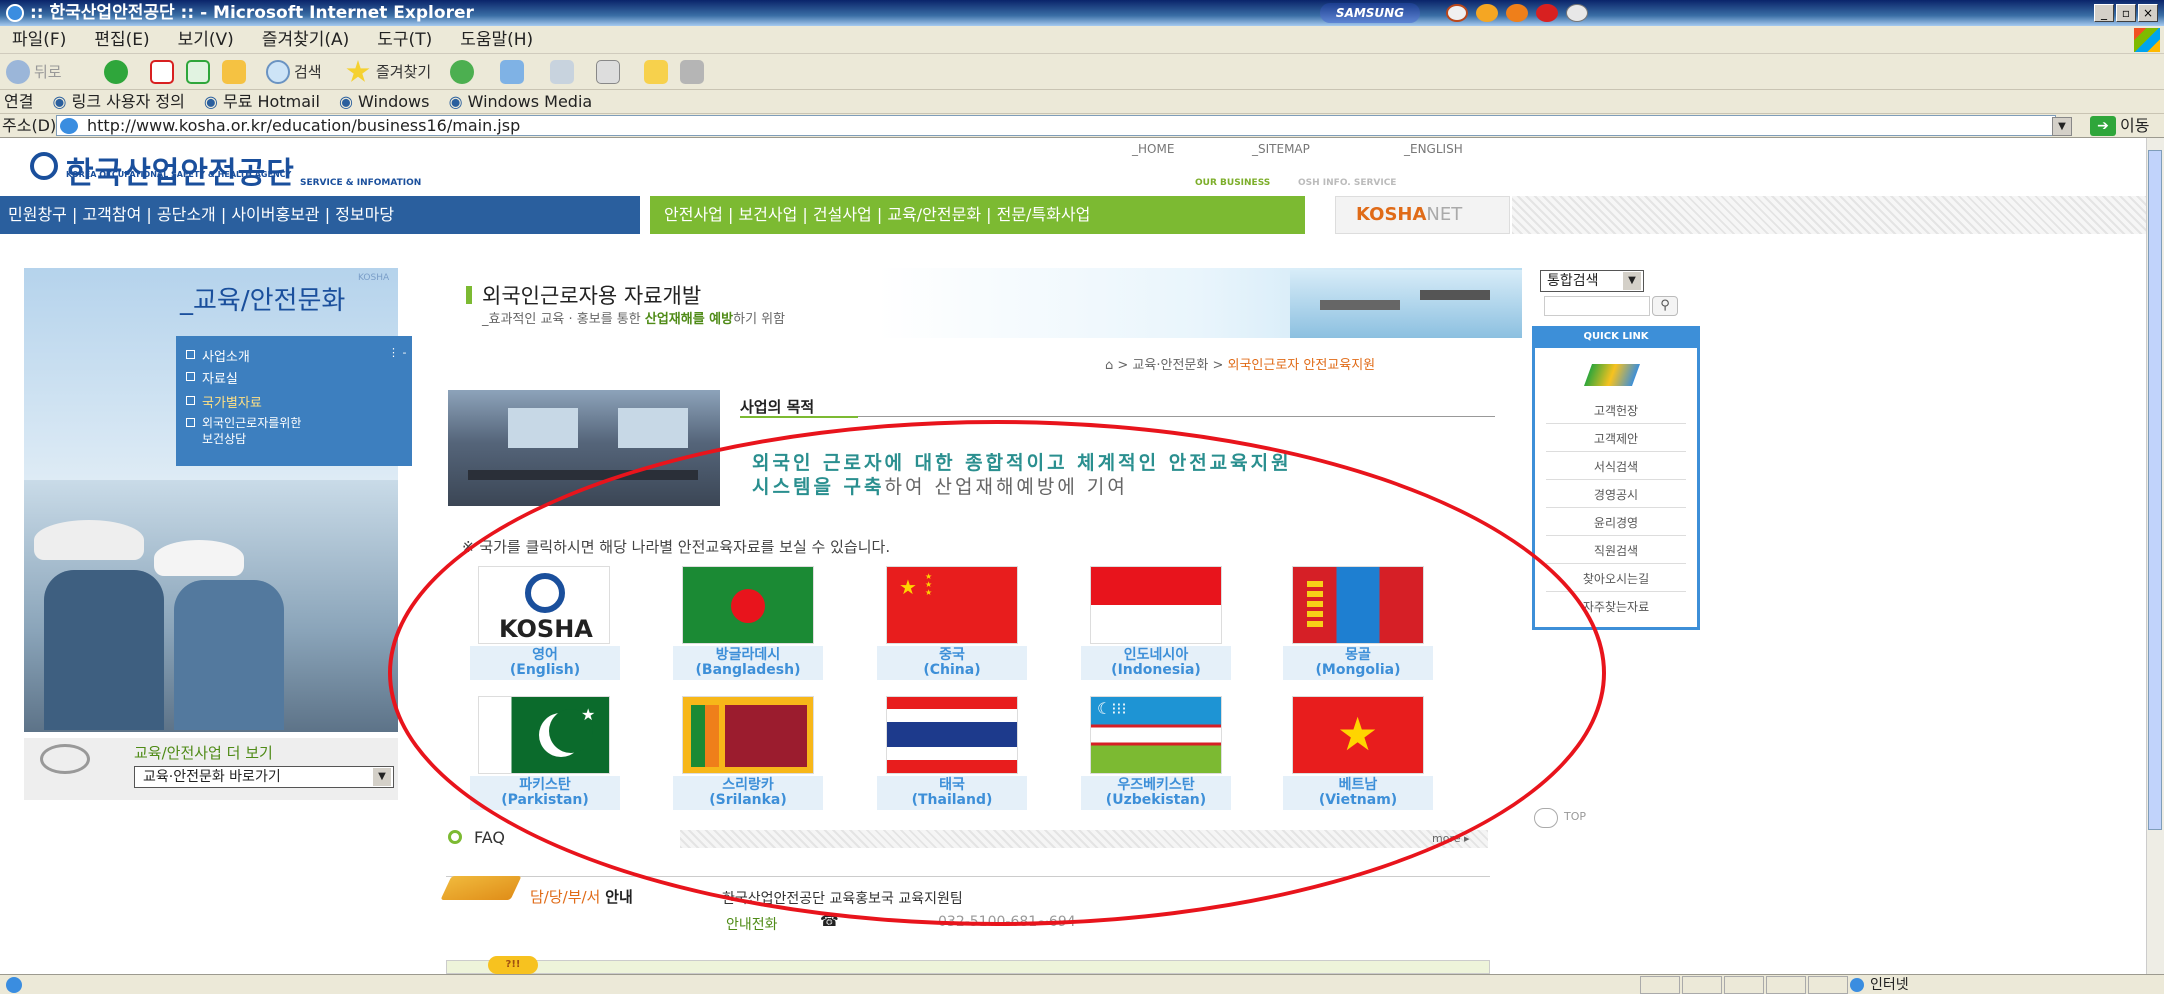  Describe the element at coordinates (562, 72) in the screenshot. I see `print-icon` at that location.